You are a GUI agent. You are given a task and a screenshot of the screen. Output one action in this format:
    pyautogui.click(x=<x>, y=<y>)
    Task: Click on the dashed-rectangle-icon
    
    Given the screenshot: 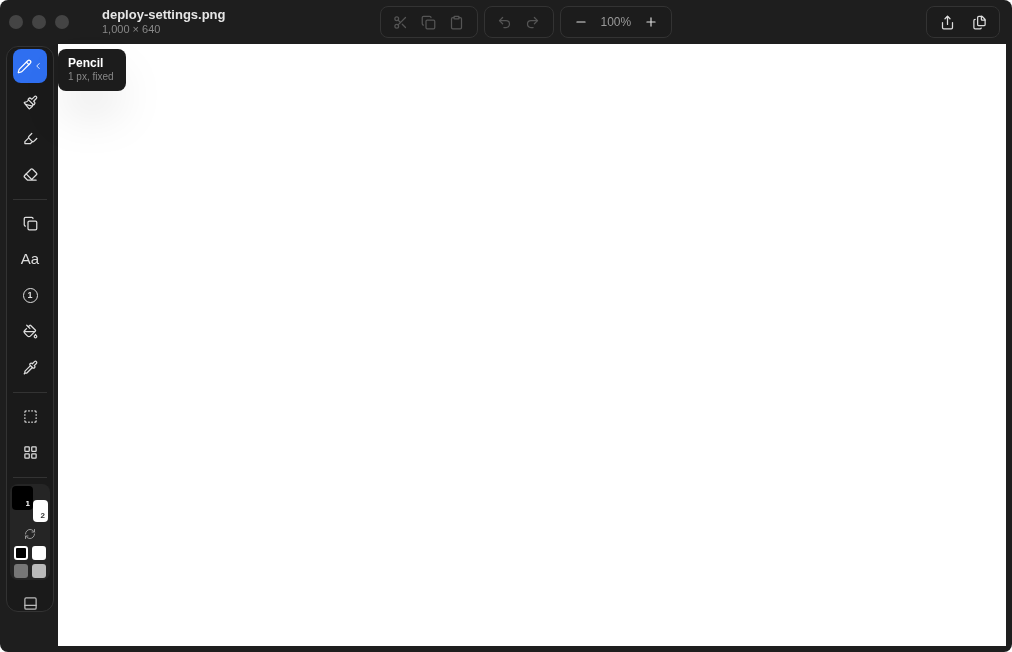 What is the action you would take?
    pyautogui.click(x=30, y=416)
    